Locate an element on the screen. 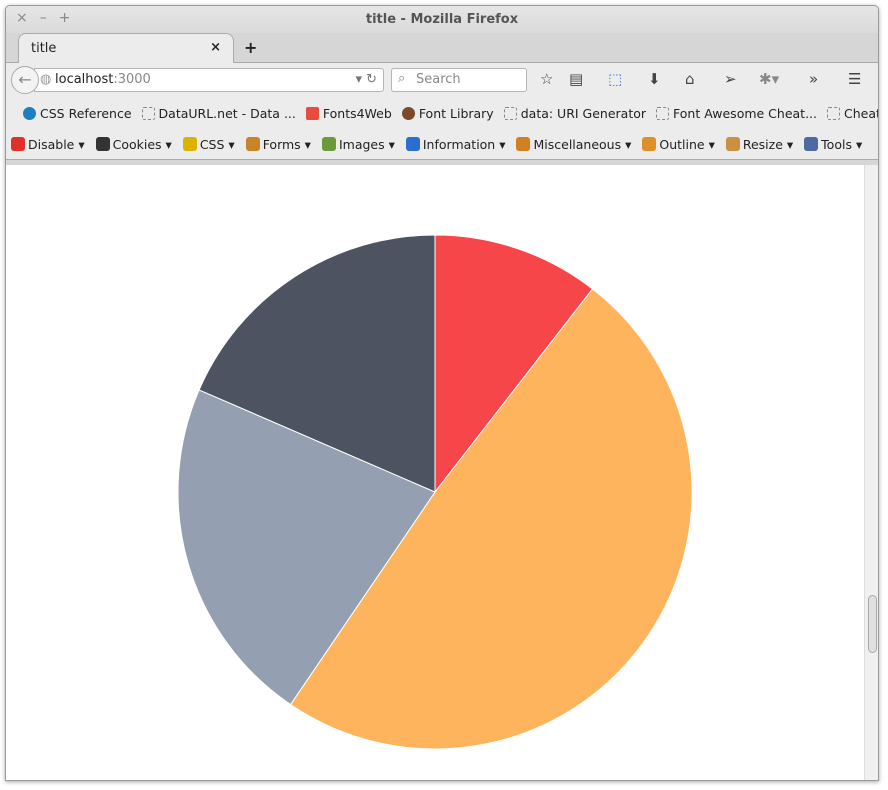 This screenshot has height=790, width=888. tab-label: title is located at coordinates (44, 48).